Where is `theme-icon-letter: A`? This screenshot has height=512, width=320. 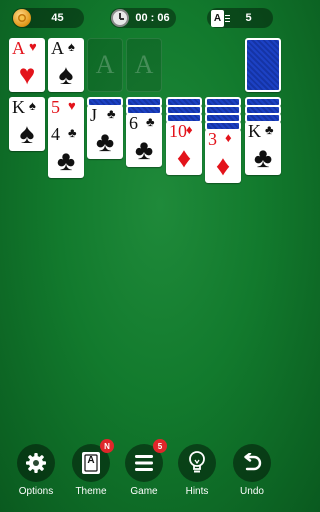
theme-icon-letter: A is located at coordinates (91, 460).